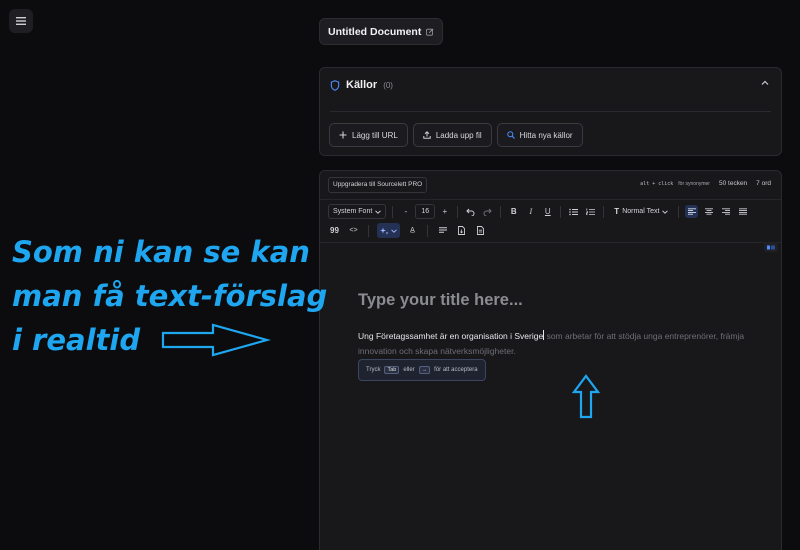 The width and height of the screenshot is (800, 550). Describe the element at coordinates (392, 370) in the screenshot. I see `tab-key-hint: Tab` at that location.